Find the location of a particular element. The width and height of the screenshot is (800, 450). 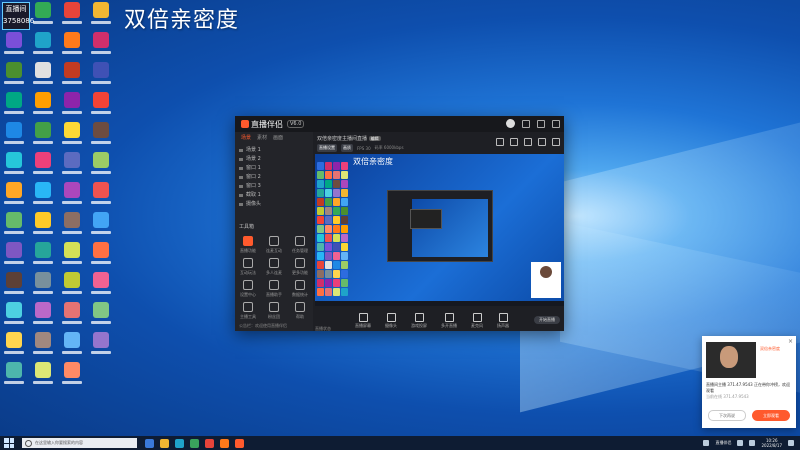

tool-button: 帮助 is located at coordinates (300, 311).